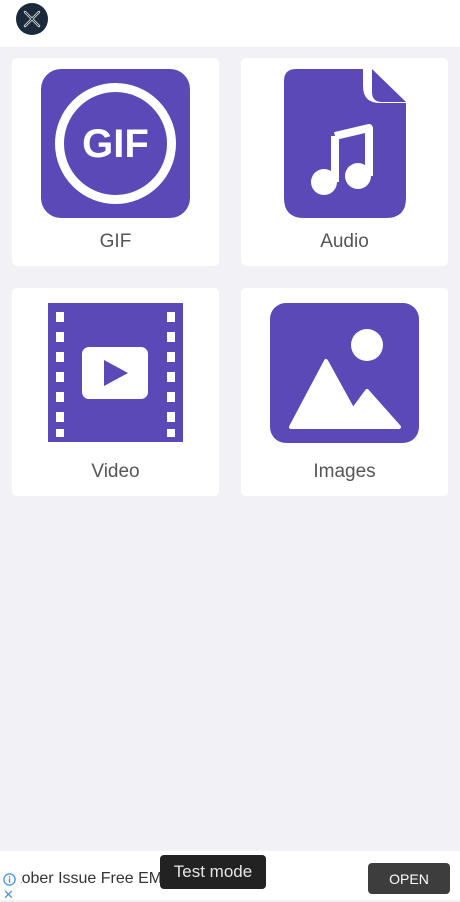  I want to click on ad-open-button: OPEN, so click(409, 878).